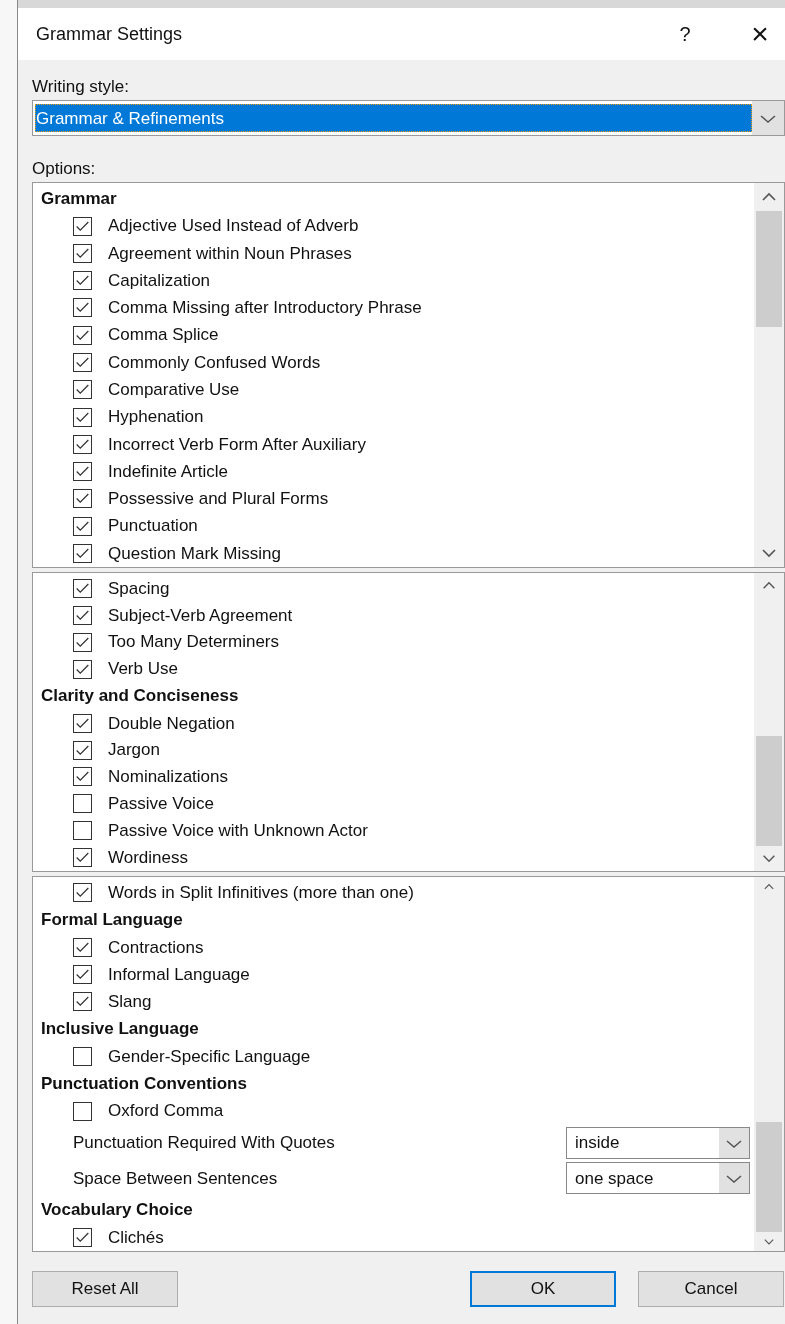  What do you see at coordinates (261, 892) in the screenshot?
I see `checkbox-label: Words in Split Infinitives (more than one)` at bounding box center [261, 892].